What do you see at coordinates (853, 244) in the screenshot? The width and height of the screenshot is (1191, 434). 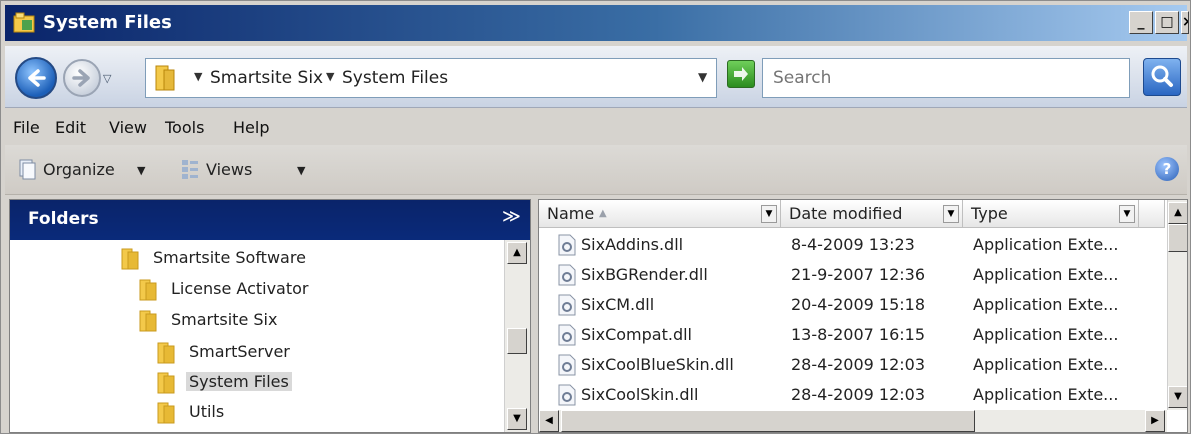 I see `file-date: 8-4-2009 13:23` at bounding box center [853, 244].